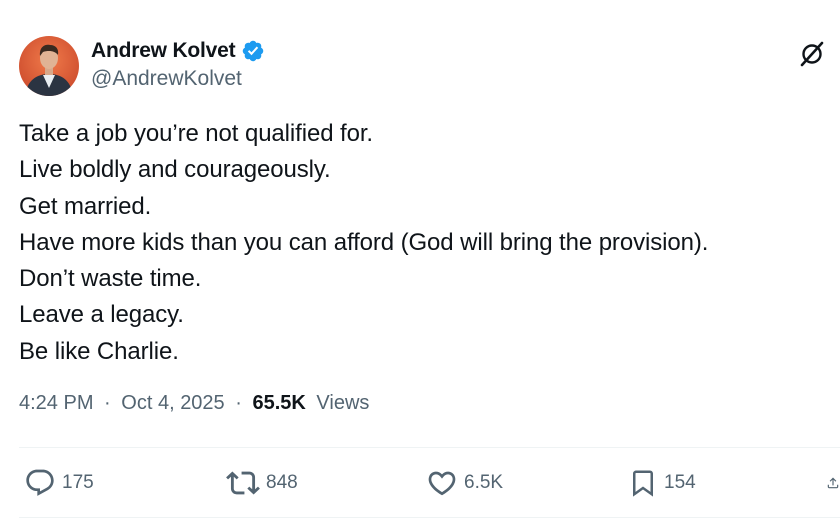  I want to click on tweet-line: Be like Charlie., so click(99, 351).